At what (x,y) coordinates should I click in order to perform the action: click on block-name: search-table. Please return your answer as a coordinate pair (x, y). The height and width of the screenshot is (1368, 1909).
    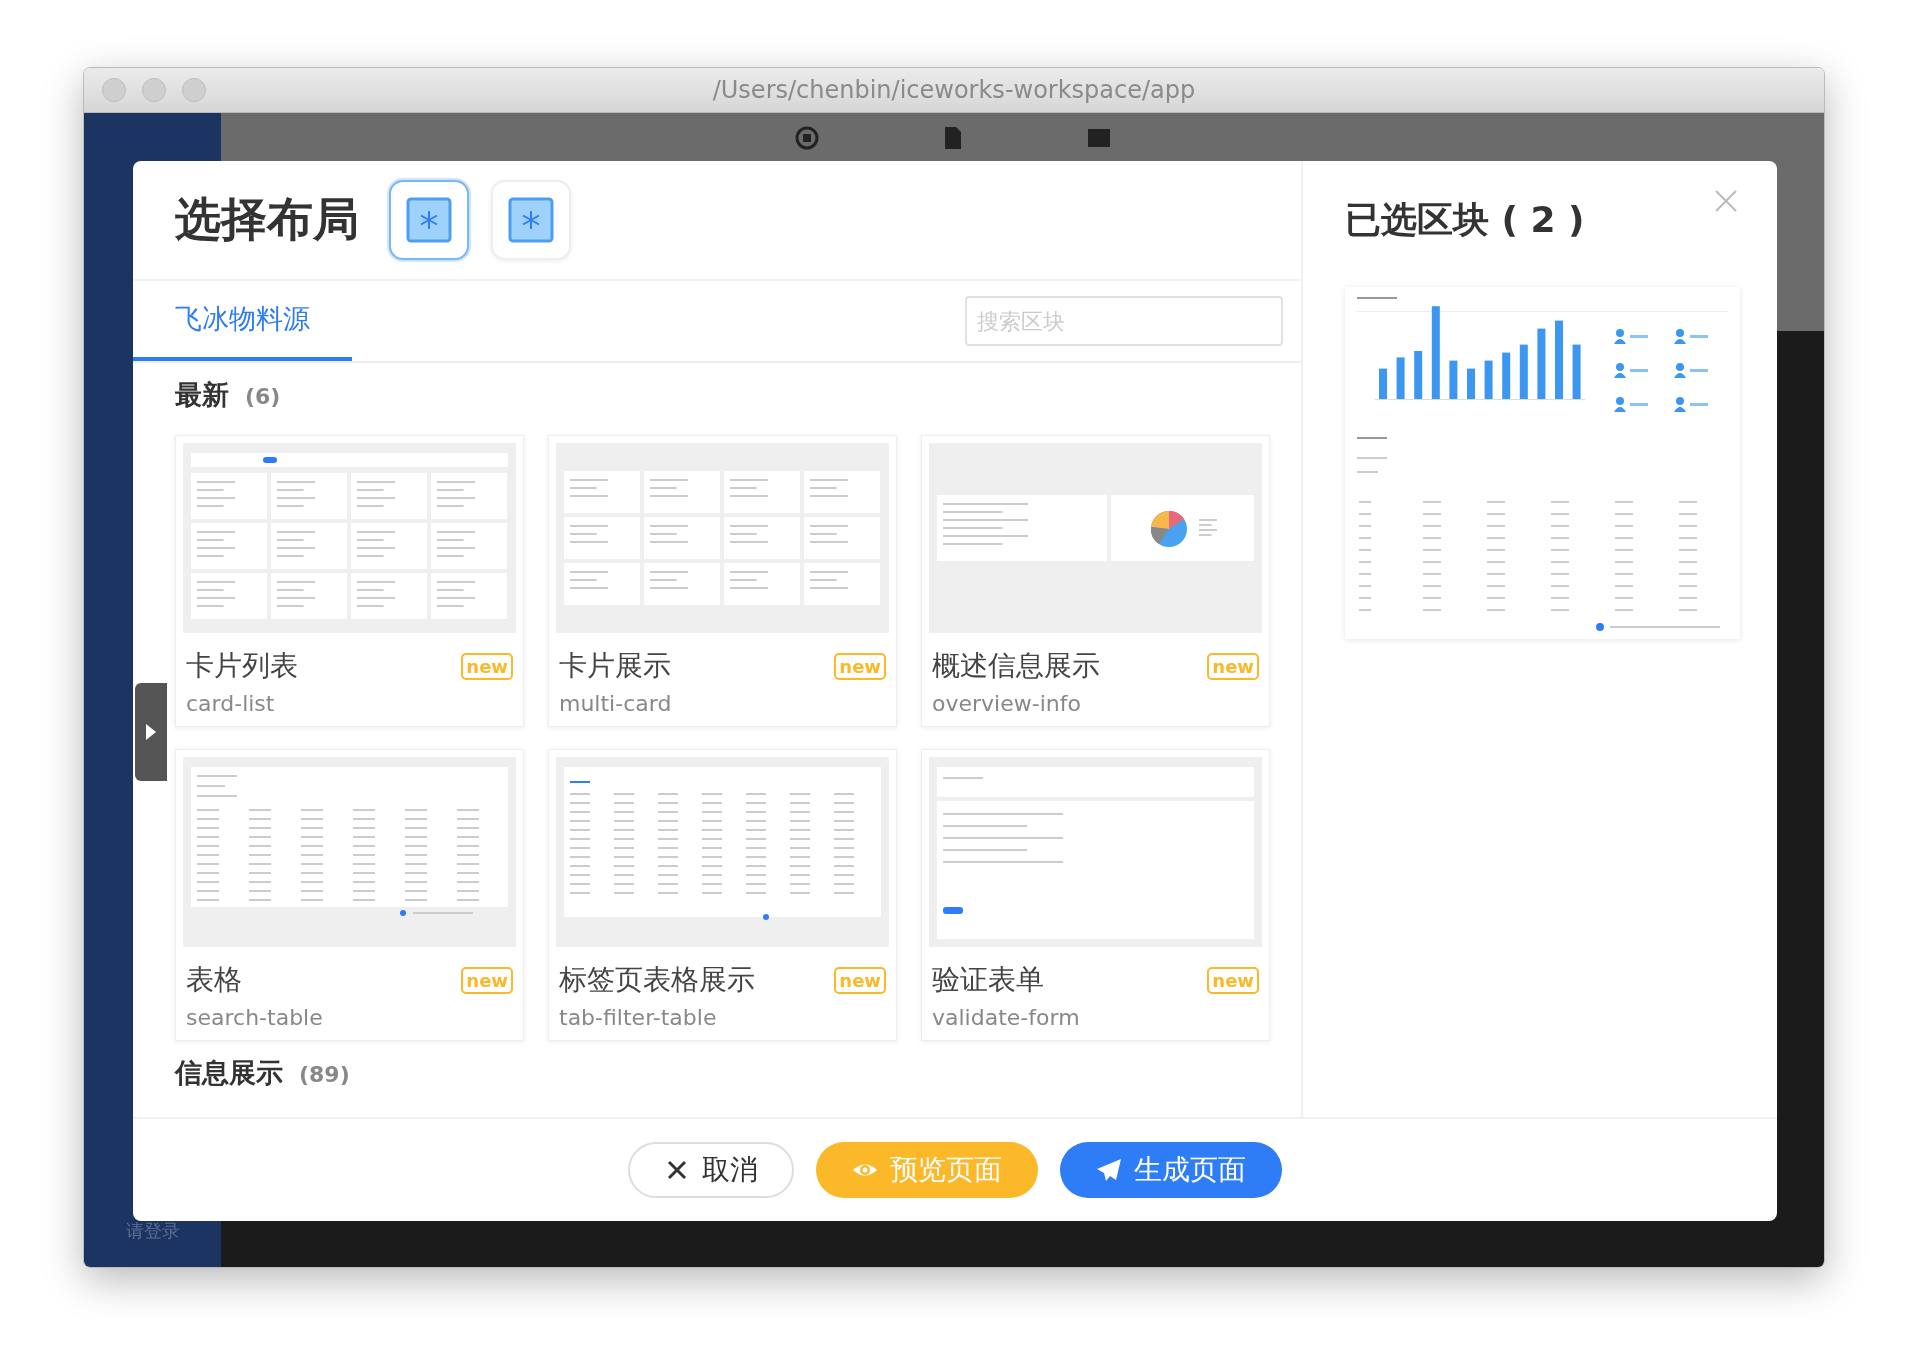
    Looking at the image, I should click on (254, 1017).